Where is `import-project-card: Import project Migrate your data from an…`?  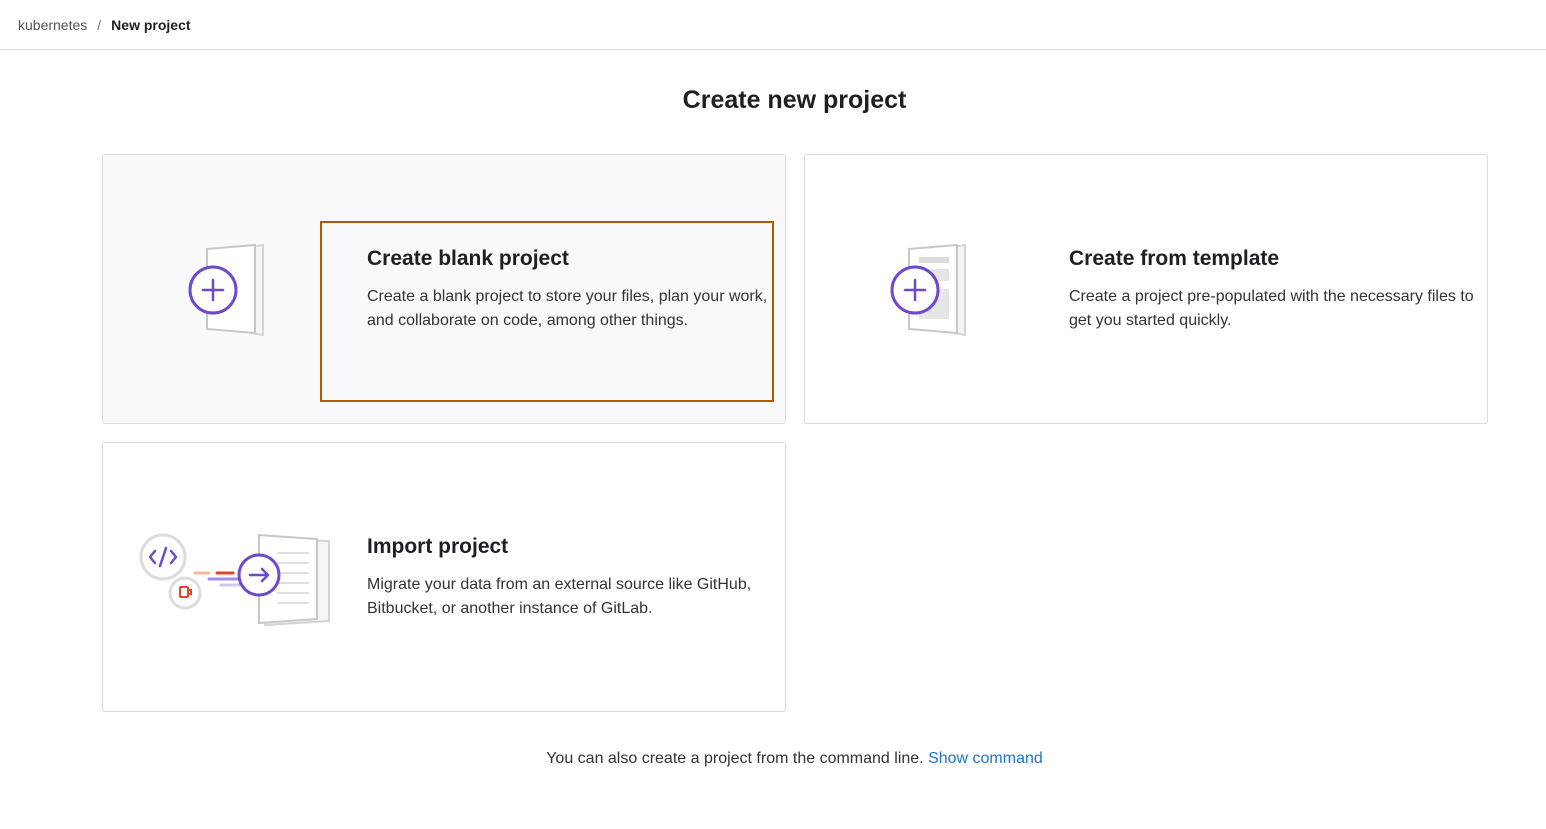
import-project-card: Import project Migrate your data from an… is located at coordinates (444, 577).